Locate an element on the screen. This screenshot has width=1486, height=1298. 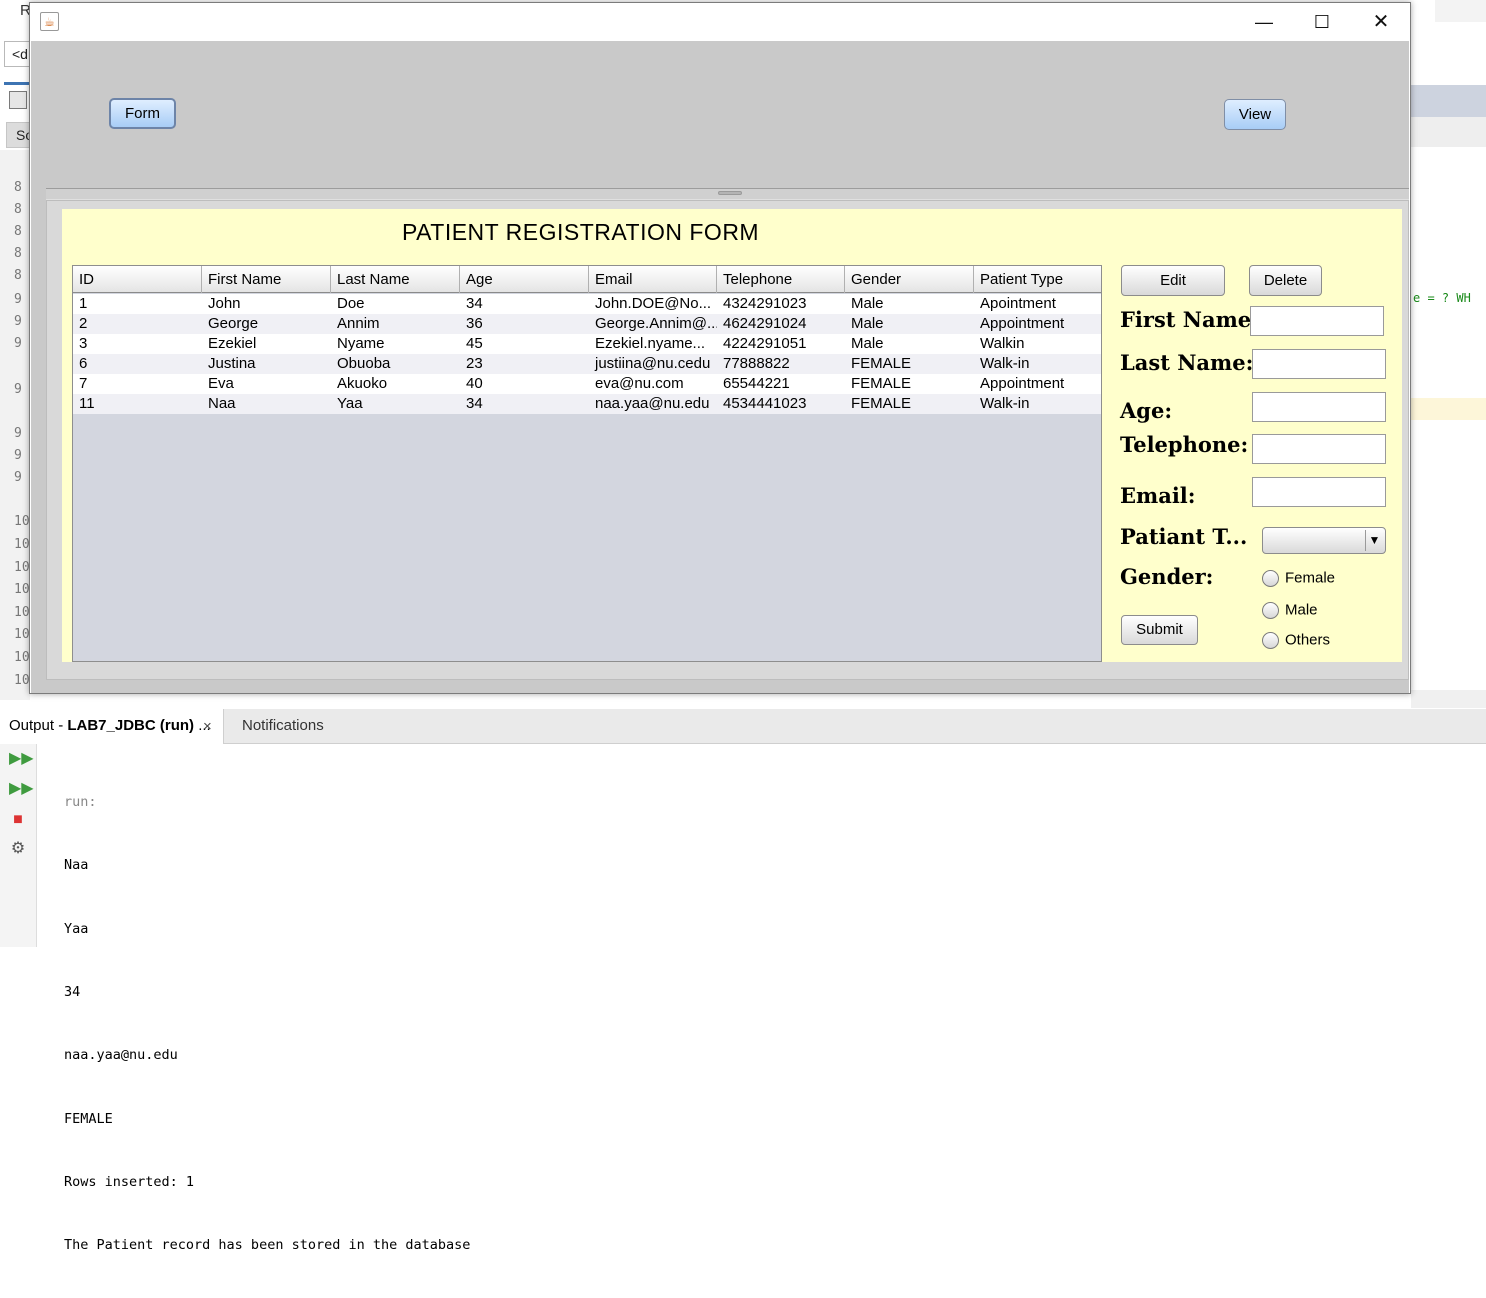
cell-telephone: 4534441023 is located at coordinates (781, 403).